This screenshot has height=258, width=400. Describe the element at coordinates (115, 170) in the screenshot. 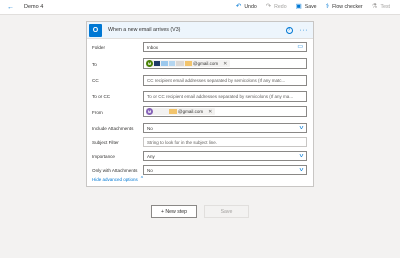

I see `only-with-attachments-label: Only with Attachments` at that location.